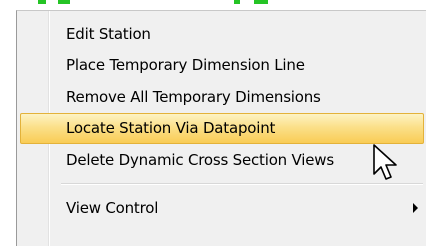 This screenshot has width=426, height=246. I want to click on background-window-edge, so click(213, 5).